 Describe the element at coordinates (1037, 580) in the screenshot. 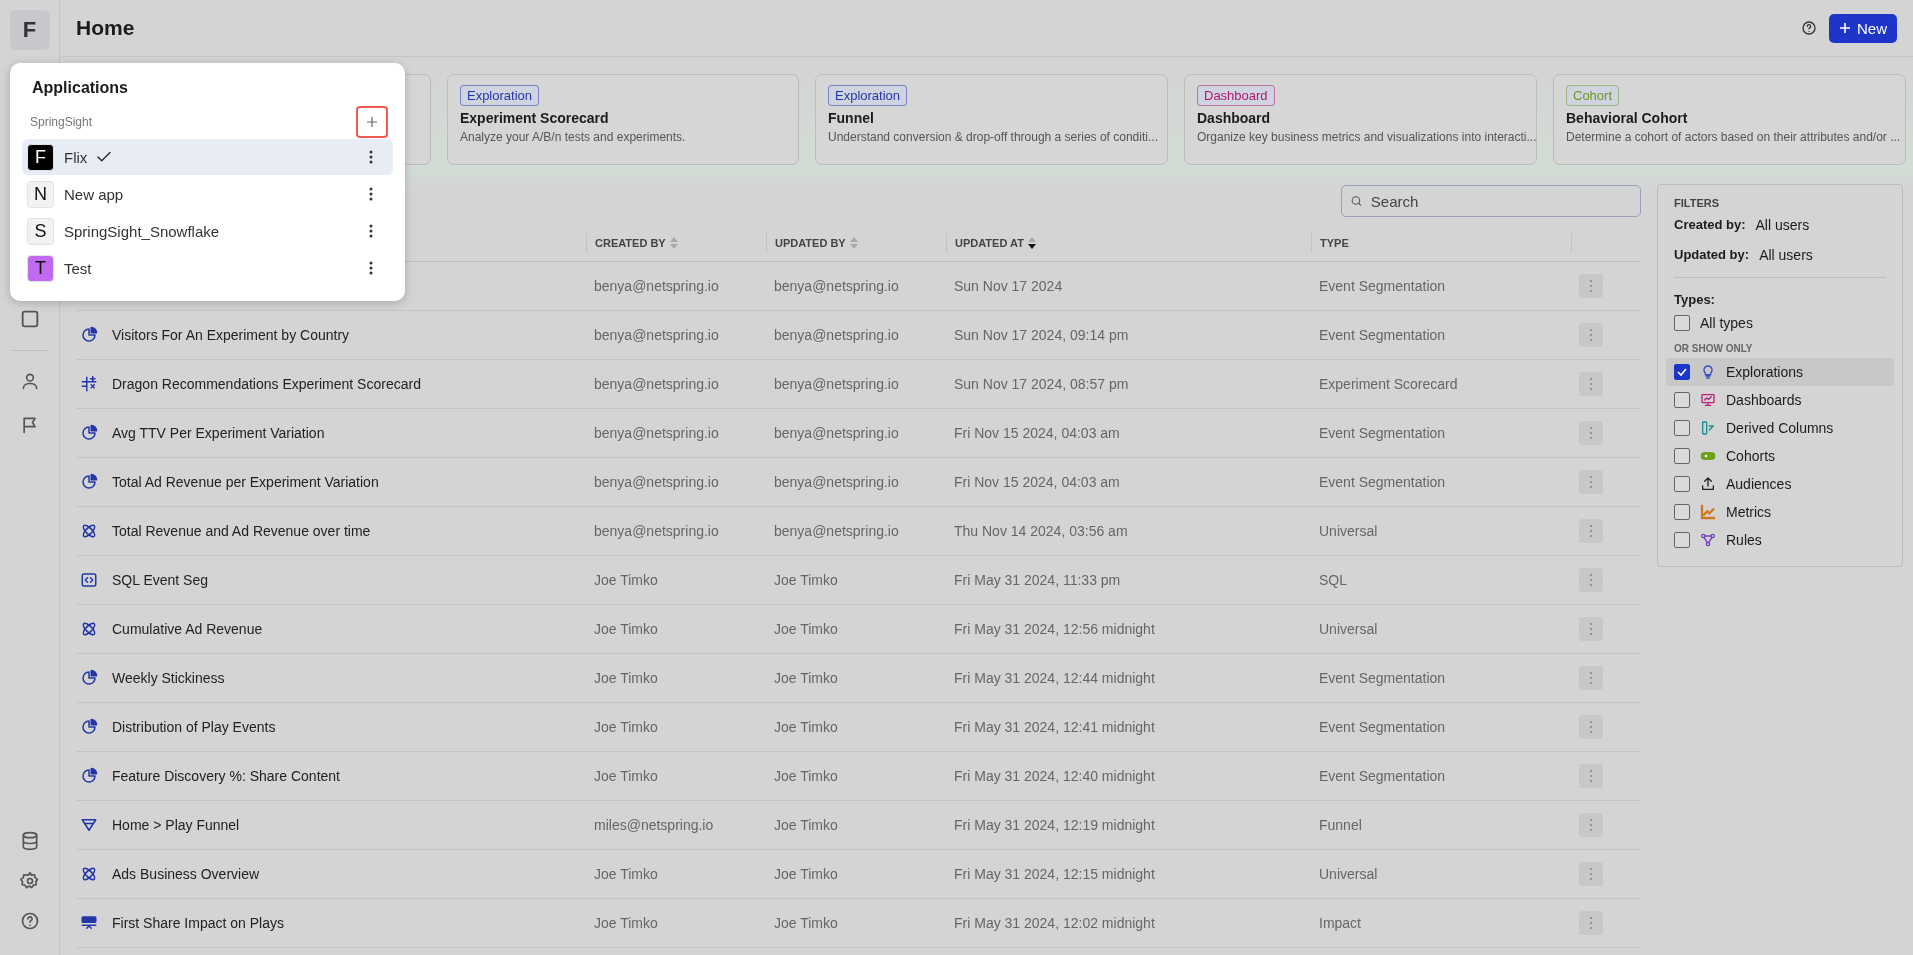

I see `table-cell-text: Fri May 31 2024, 11:33 pm` at that location.